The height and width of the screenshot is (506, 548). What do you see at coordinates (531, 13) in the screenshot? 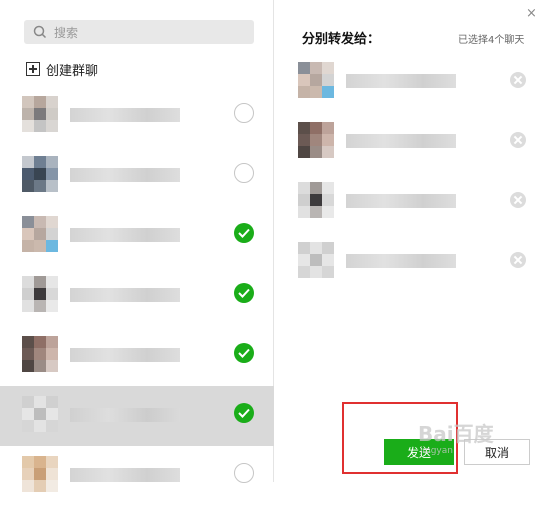
I see `close-icon: ×` at bounding box center [531, 13].